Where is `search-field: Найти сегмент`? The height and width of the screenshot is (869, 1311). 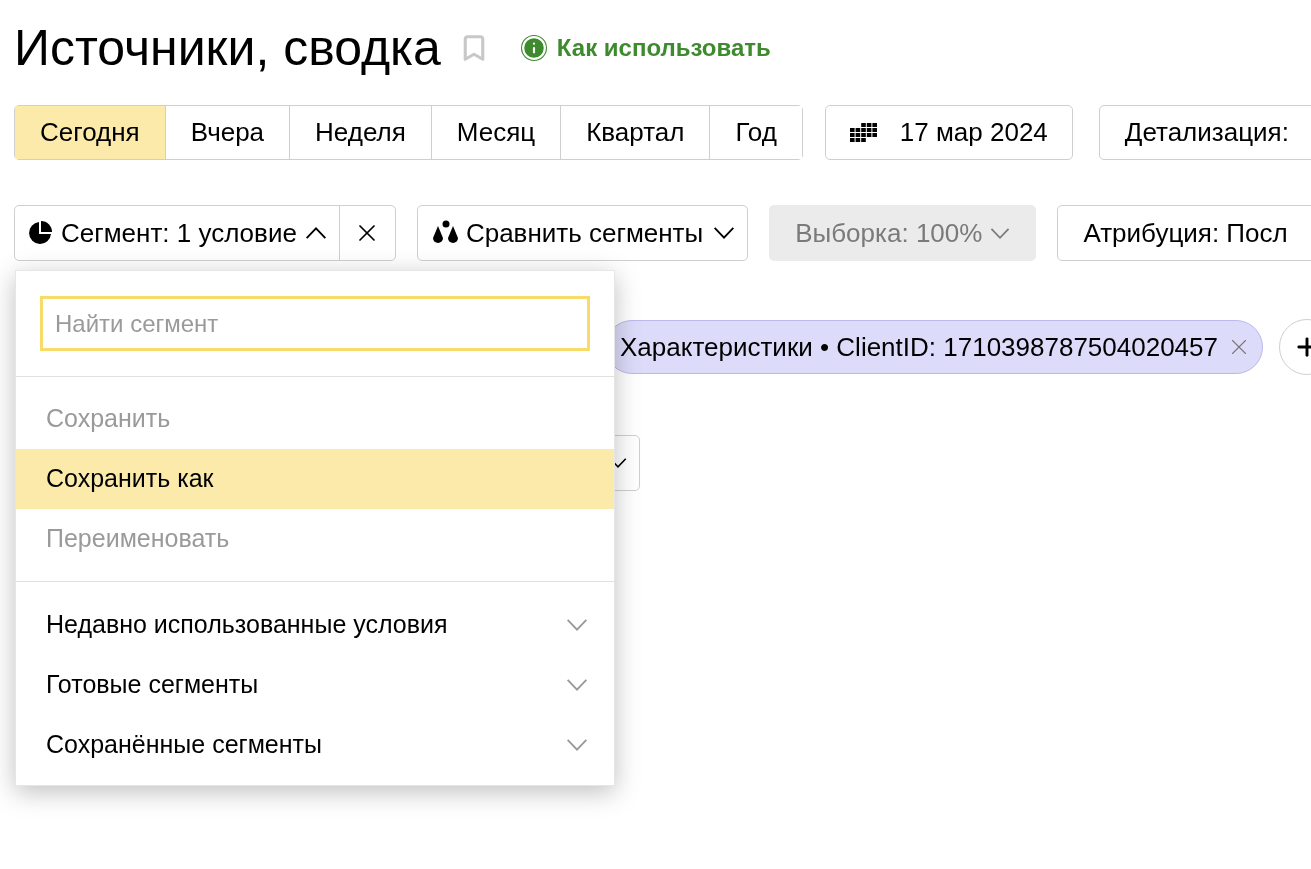 search-field: Найти сегмент is located at coordinates (315, 323).